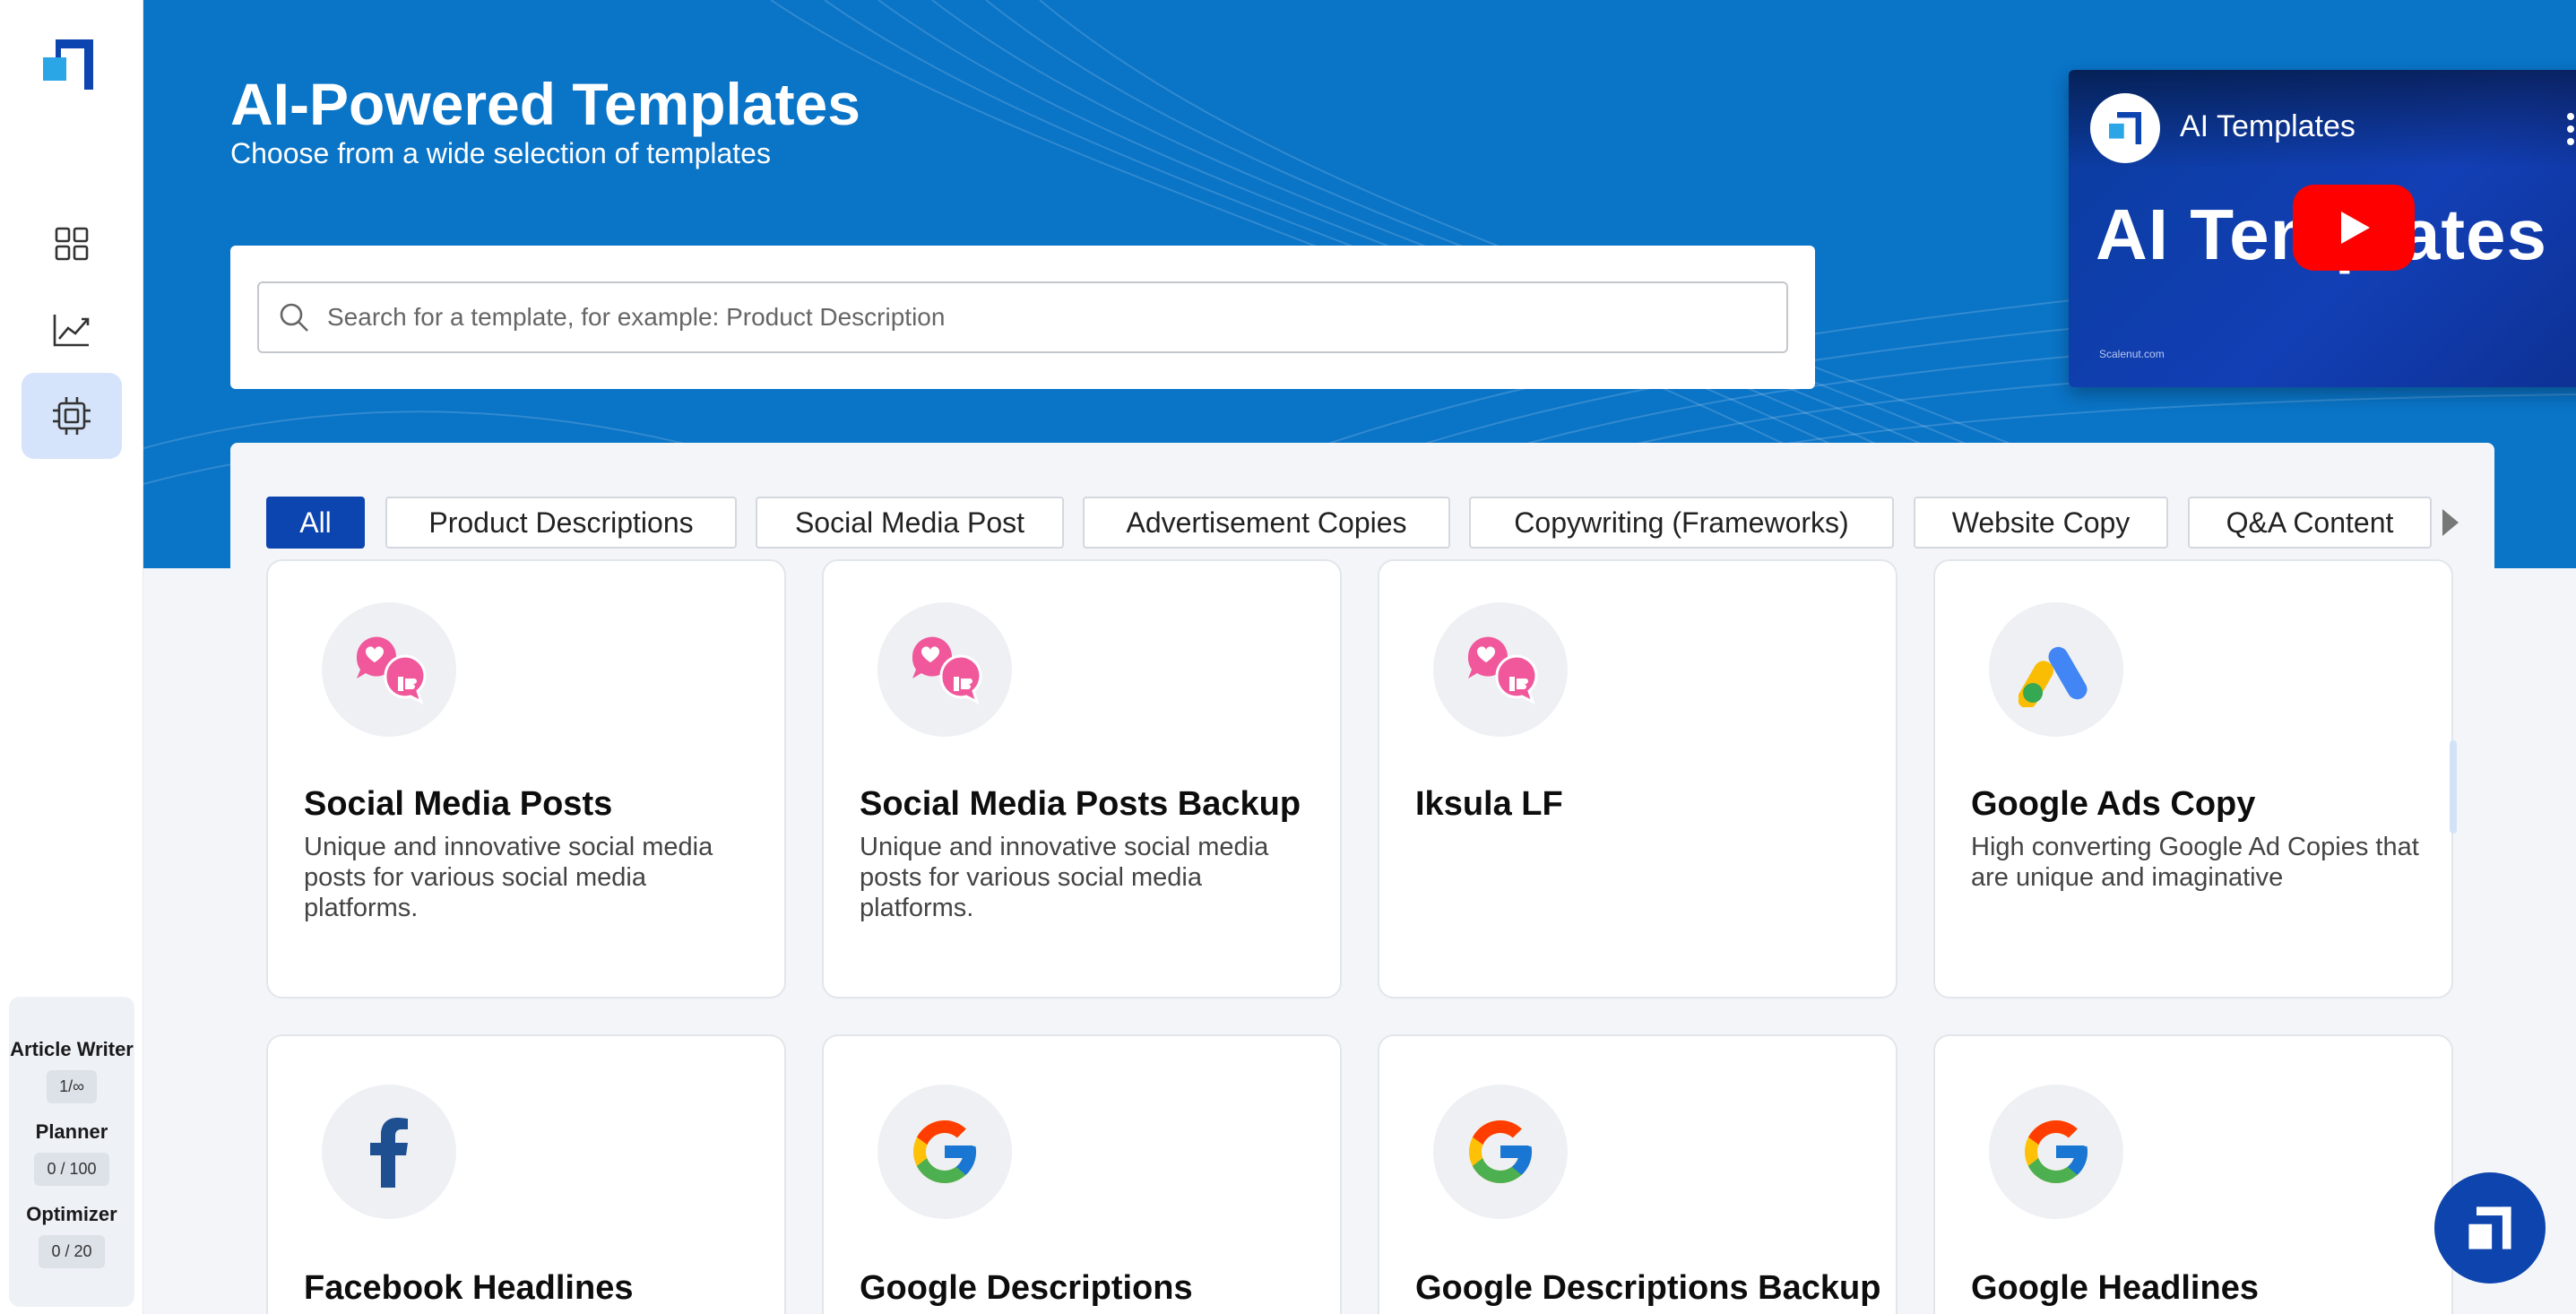 This screenshot has height=1314, width=2576. Describe the element at coordinates (72, 1251) in the screenshot. I see `usage-count: 0 / 20` at that location.